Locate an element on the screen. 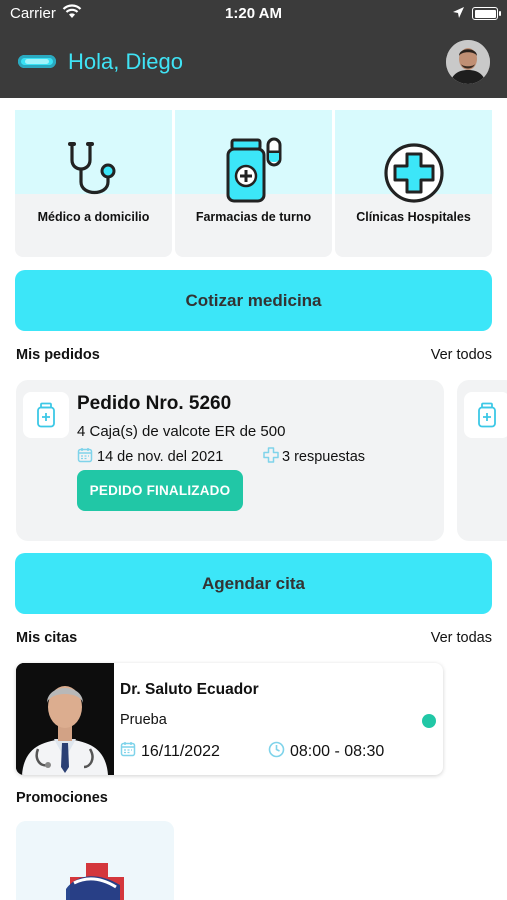 This screenshot has height=900, width=507. pharmacy-bottle-icon is located at coordinates (254, 171).